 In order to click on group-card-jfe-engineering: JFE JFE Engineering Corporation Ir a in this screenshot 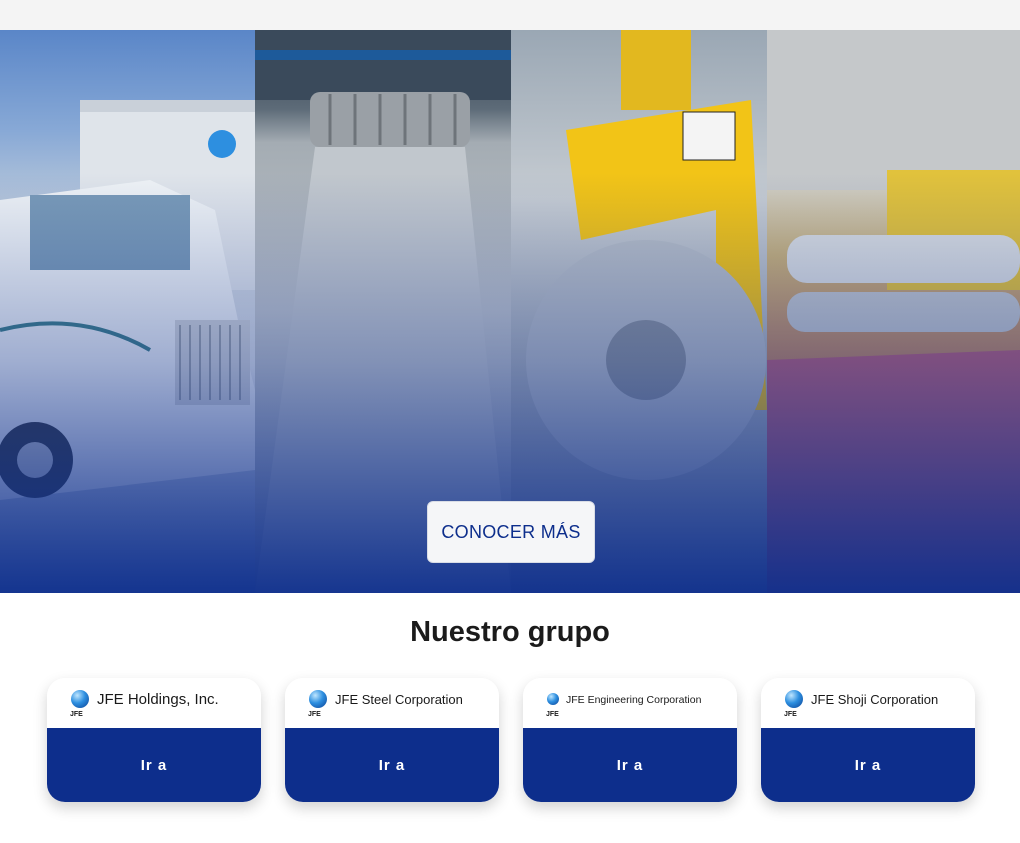, I will do `click(630, 740)`.